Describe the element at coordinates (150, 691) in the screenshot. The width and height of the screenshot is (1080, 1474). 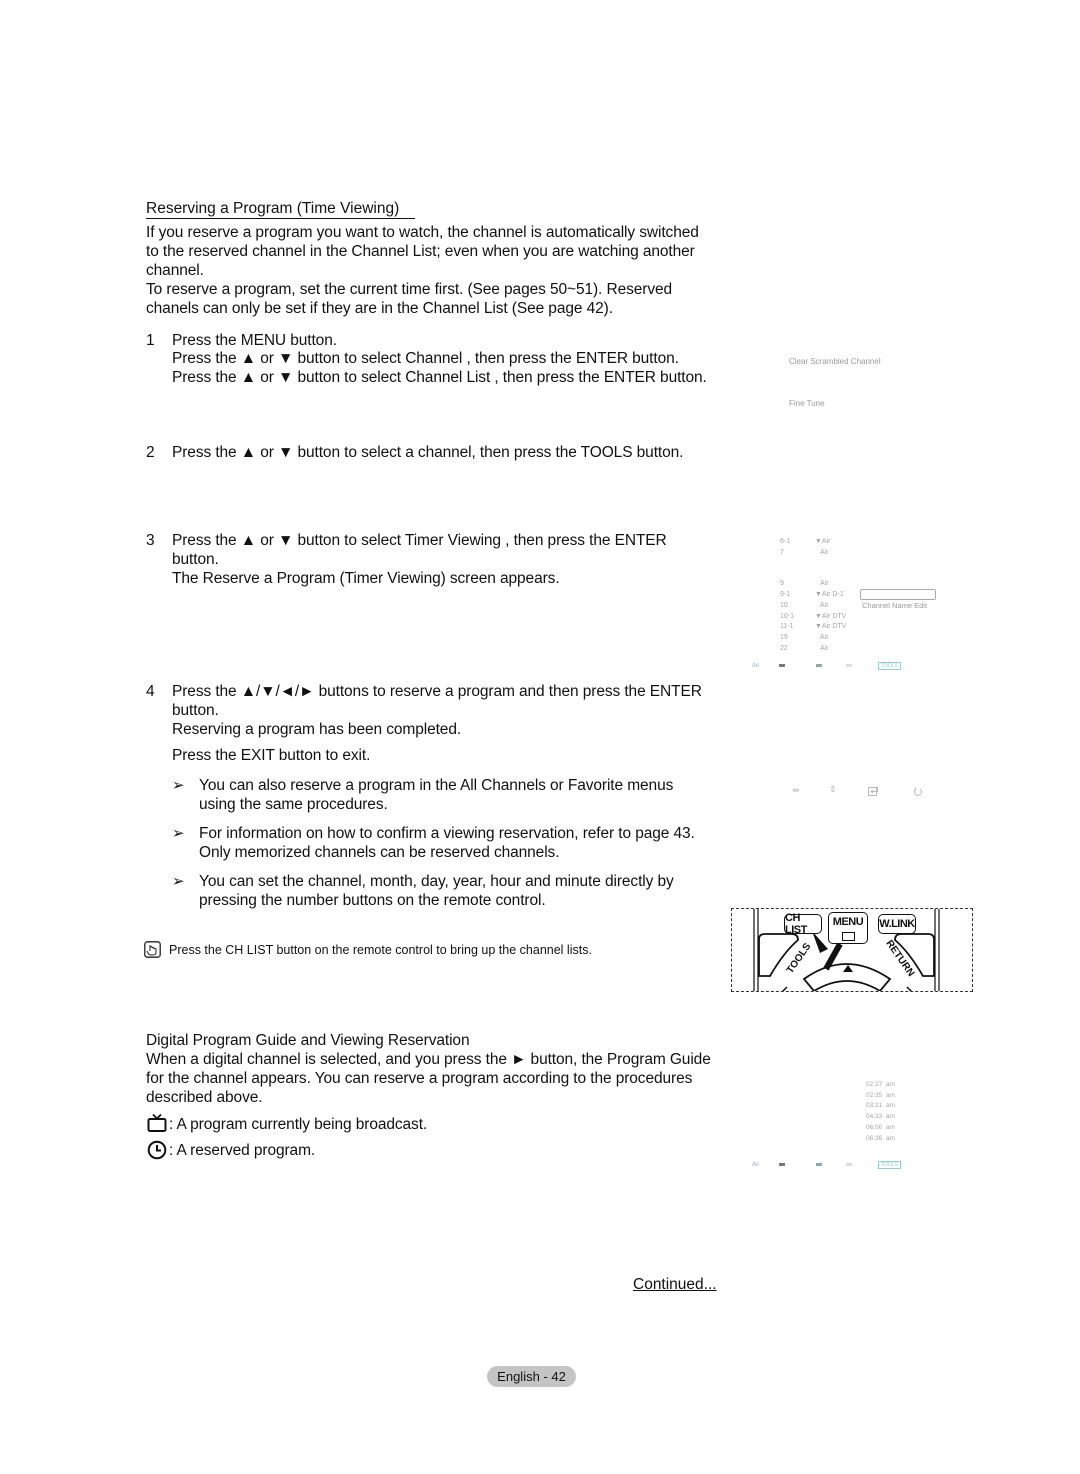
I see `step-number: 4` at that location.